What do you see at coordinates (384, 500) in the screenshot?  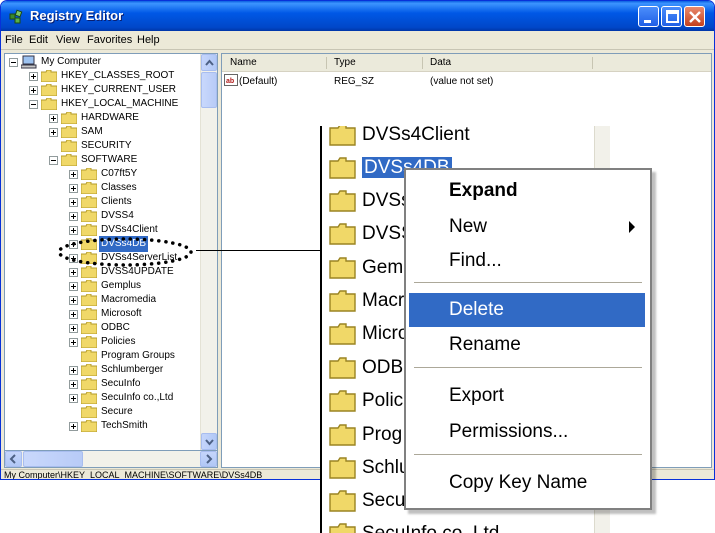 I see `zoomed-tree-label: Secu` at bounding box center [384, 500].